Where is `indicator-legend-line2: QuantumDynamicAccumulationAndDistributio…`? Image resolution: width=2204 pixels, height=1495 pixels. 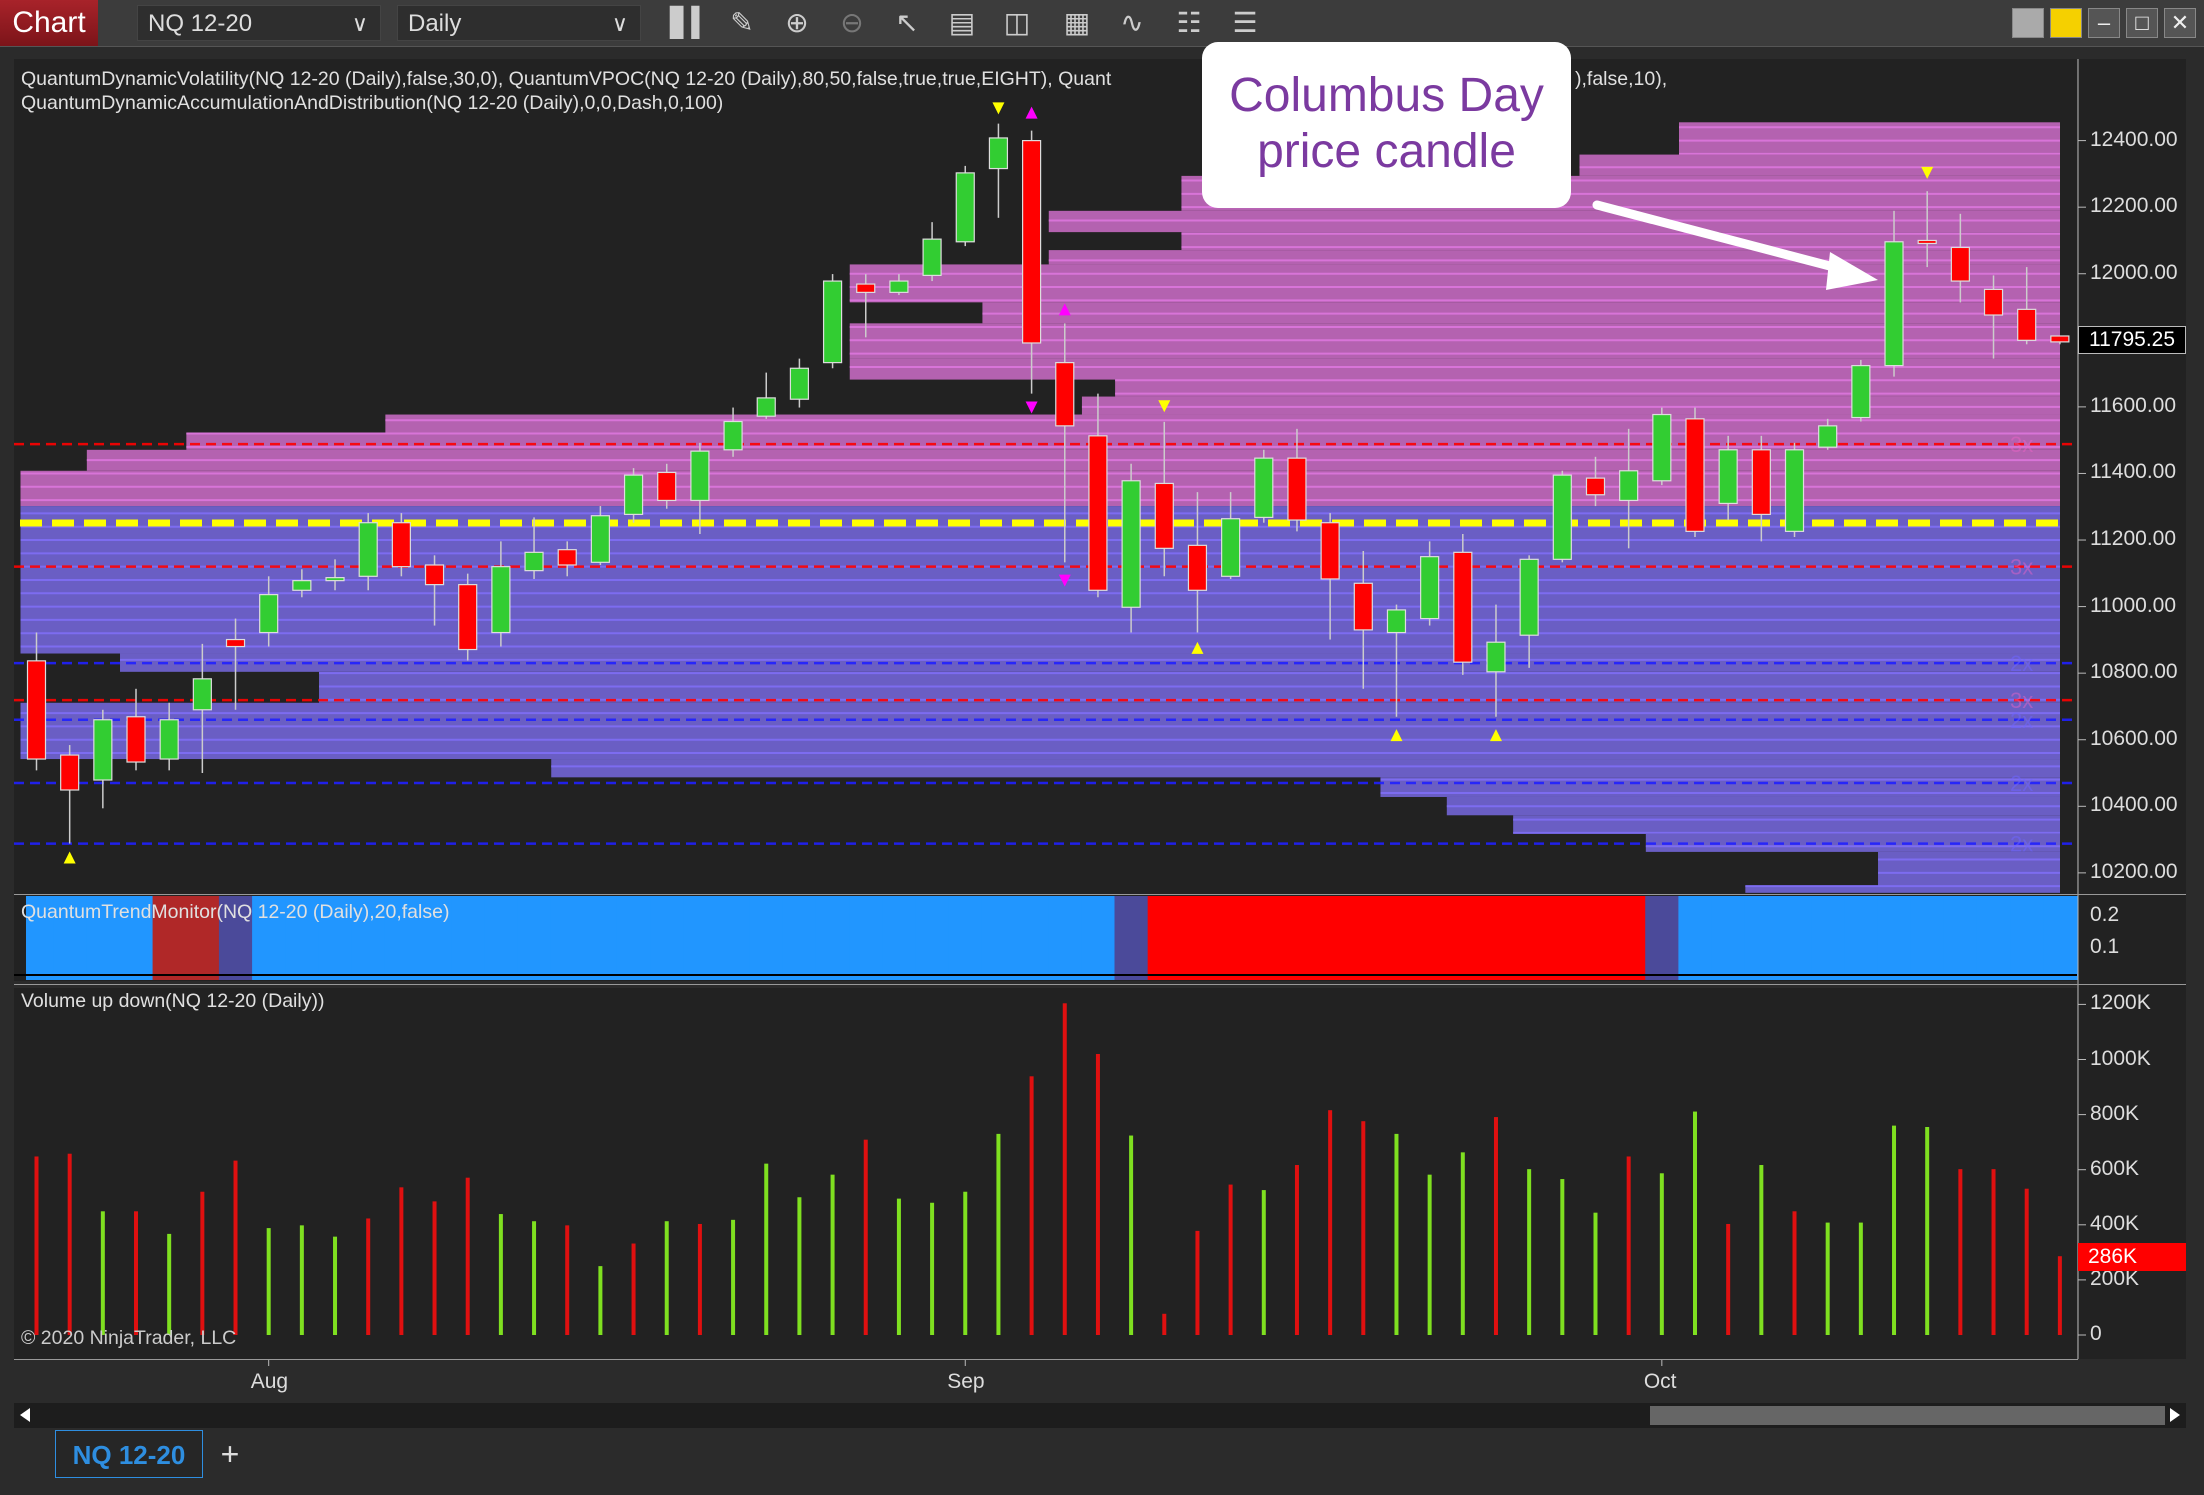
indicator-legend-line2: QuantumDynamicAccumulationAndDistributio… is located at coordinates (372, 103).